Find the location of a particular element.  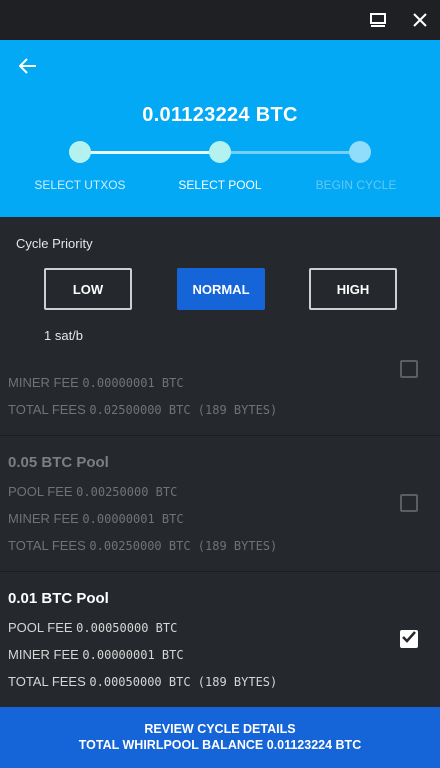

maximize-icon is located at coordinates (378, 20).